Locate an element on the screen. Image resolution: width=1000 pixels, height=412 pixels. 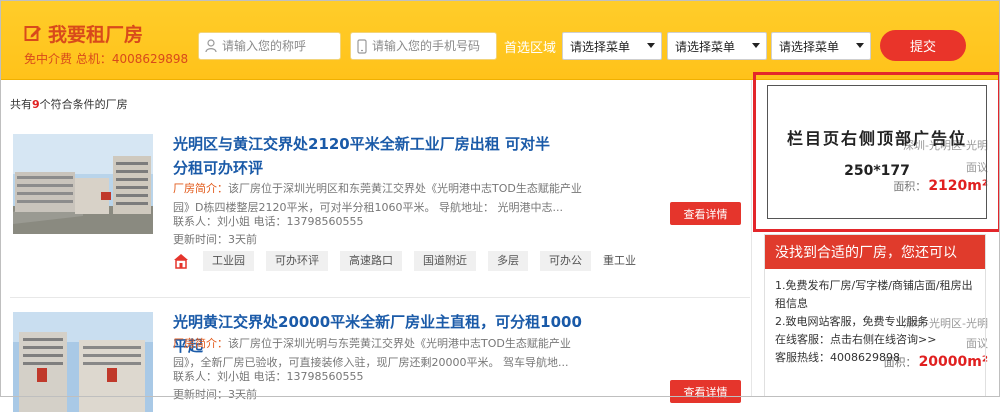
factory-tag-icon is located at coordinates (181, 261).